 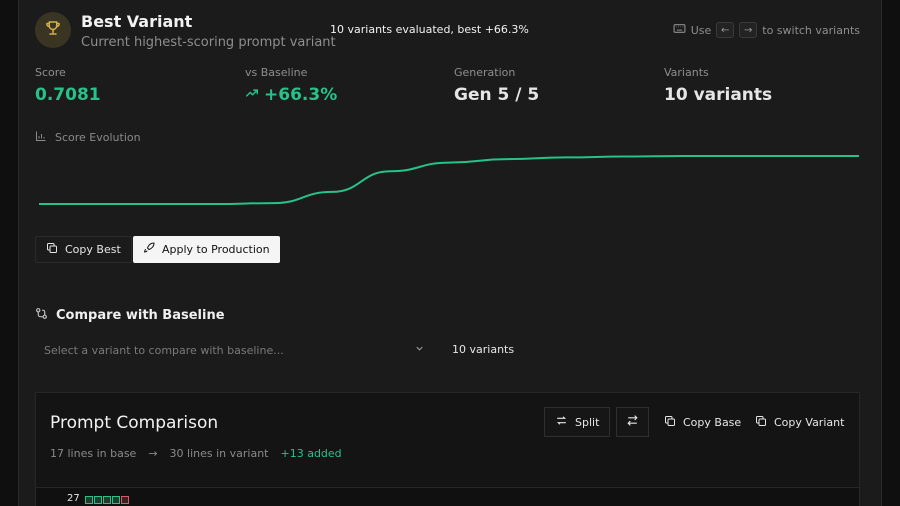 What do you see at coordinates (98, 137) in the screenshot?
I see `chart-title: Score Evolution` at bounding box center [98, 137].